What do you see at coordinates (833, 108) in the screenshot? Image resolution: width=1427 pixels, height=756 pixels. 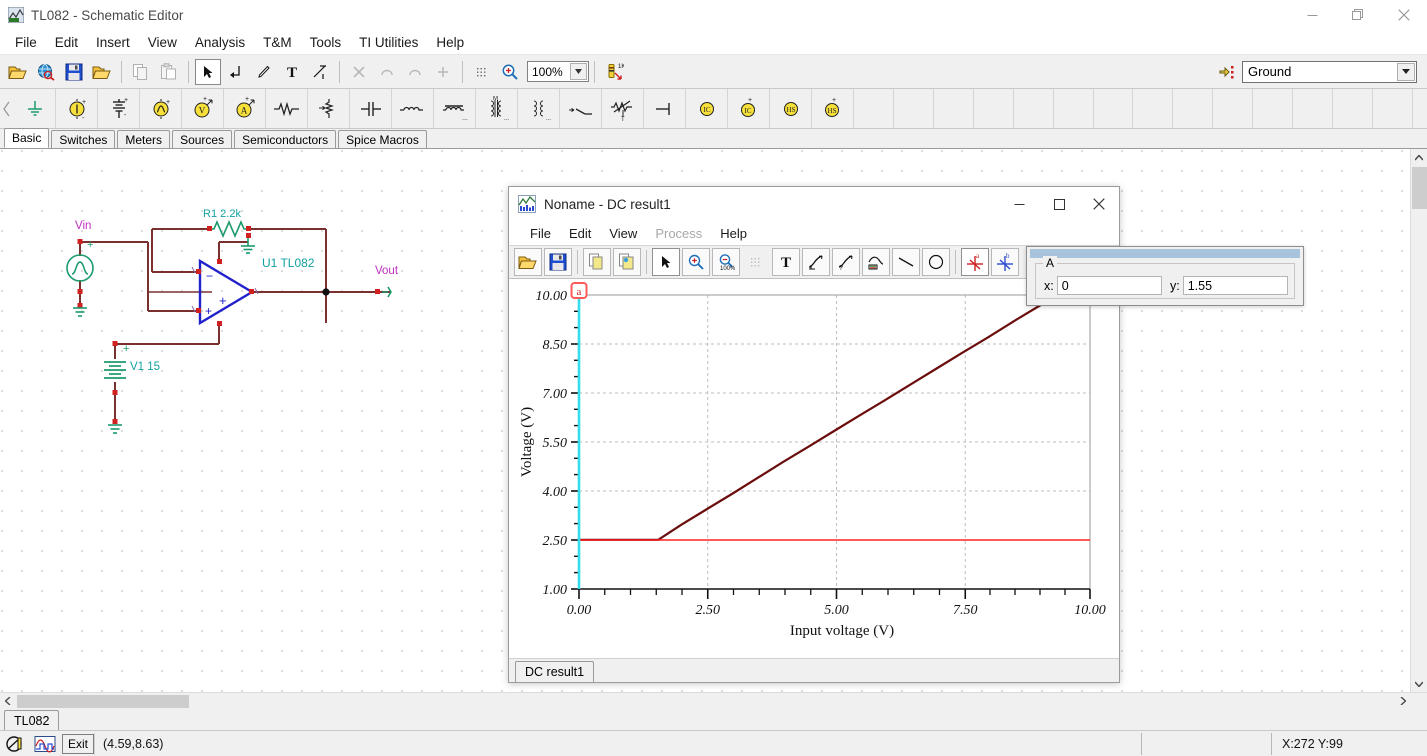 I see `hs-plus-symbol: HS +` at bounding box center [833, 108].